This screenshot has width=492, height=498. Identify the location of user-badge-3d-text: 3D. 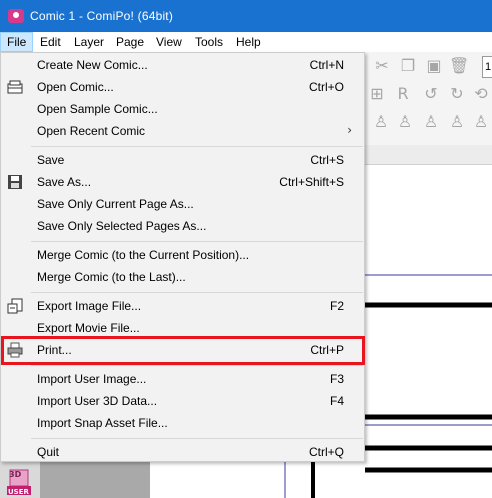
(15, 474).